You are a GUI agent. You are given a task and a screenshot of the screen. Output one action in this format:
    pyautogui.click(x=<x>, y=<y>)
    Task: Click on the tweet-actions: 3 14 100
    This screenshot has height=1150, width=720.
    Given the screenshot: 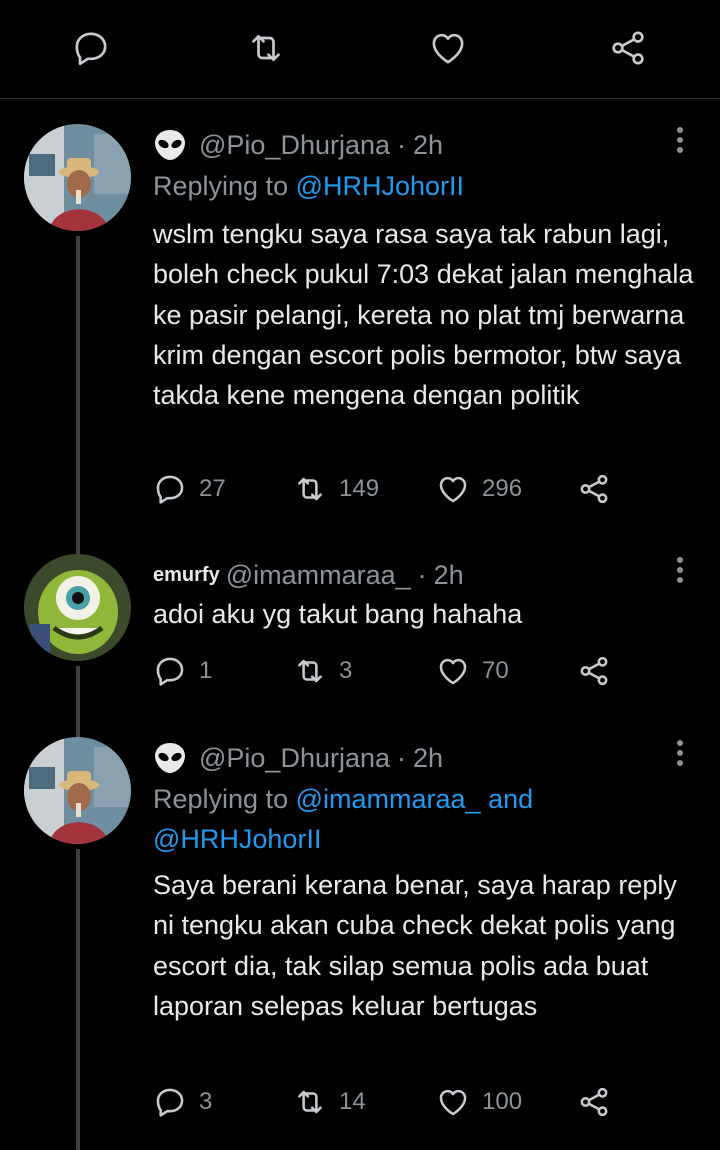 What is the action you would take?
    pyautogui.click(x=413, y=1102)
    